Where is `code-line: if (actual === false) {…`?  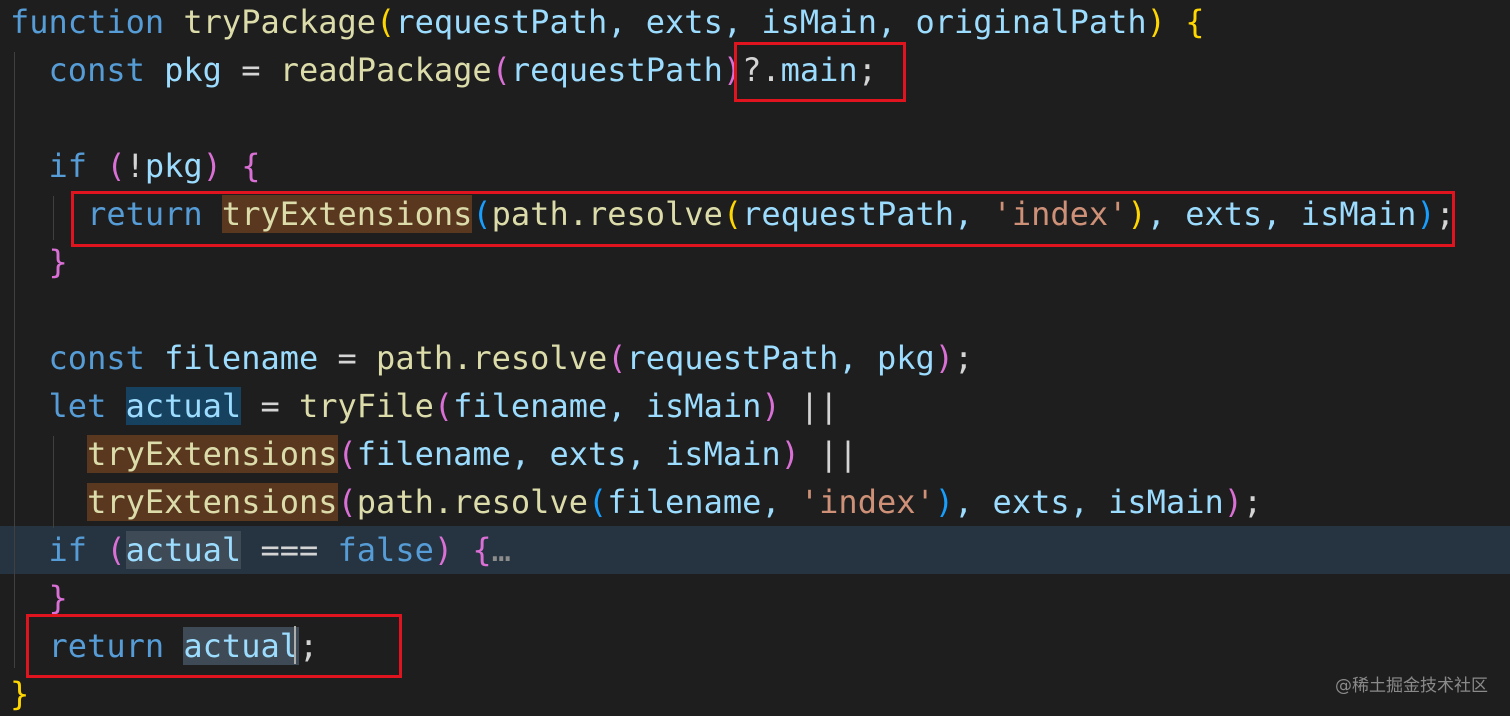 code-line: if (actual === false) {… is located at coordinates (755, 550).